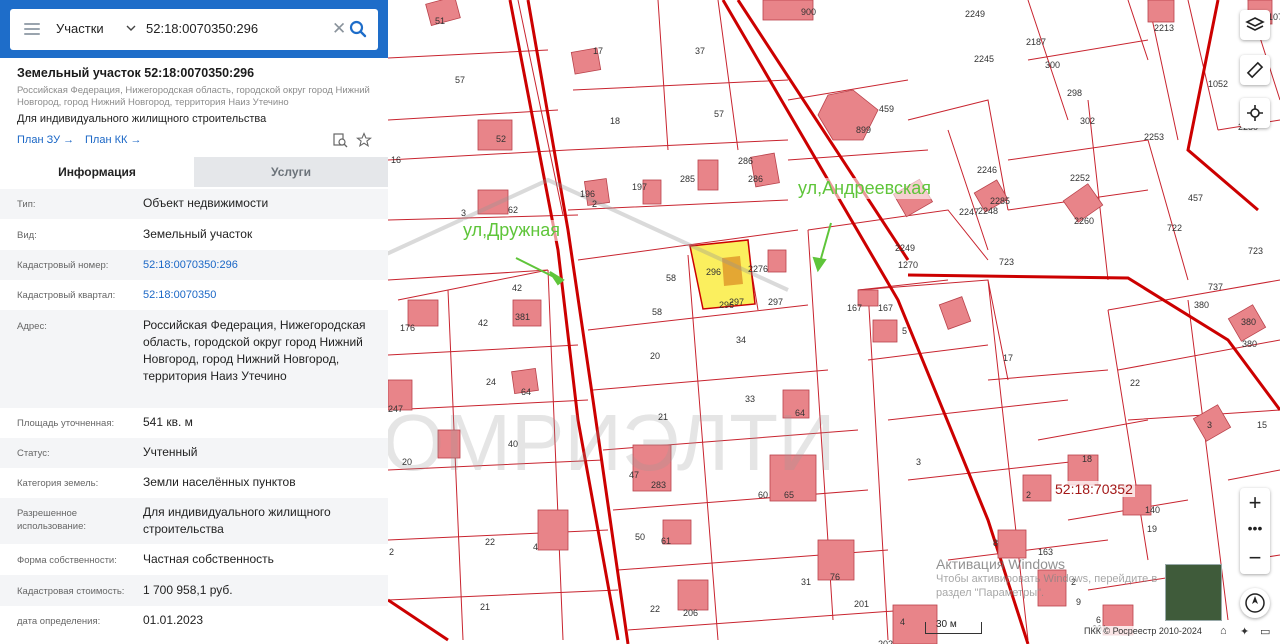  Describe the element at coordinates (1218, 84) in the screenshot. I see `parcel-number-label: 1052` at that location.